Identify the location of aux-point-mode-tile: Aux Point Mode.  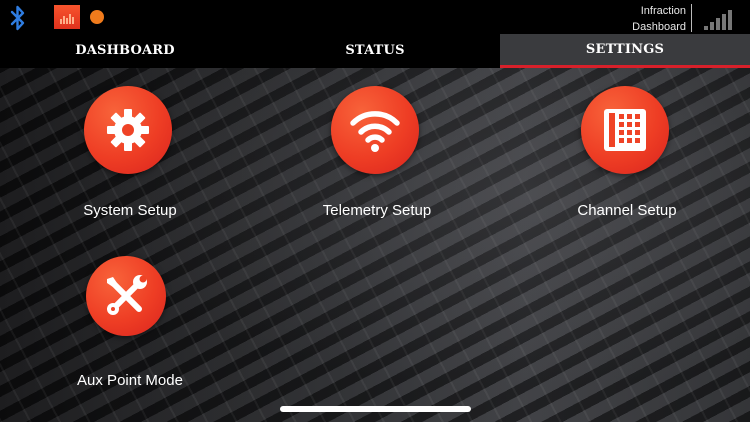
(125, 331).